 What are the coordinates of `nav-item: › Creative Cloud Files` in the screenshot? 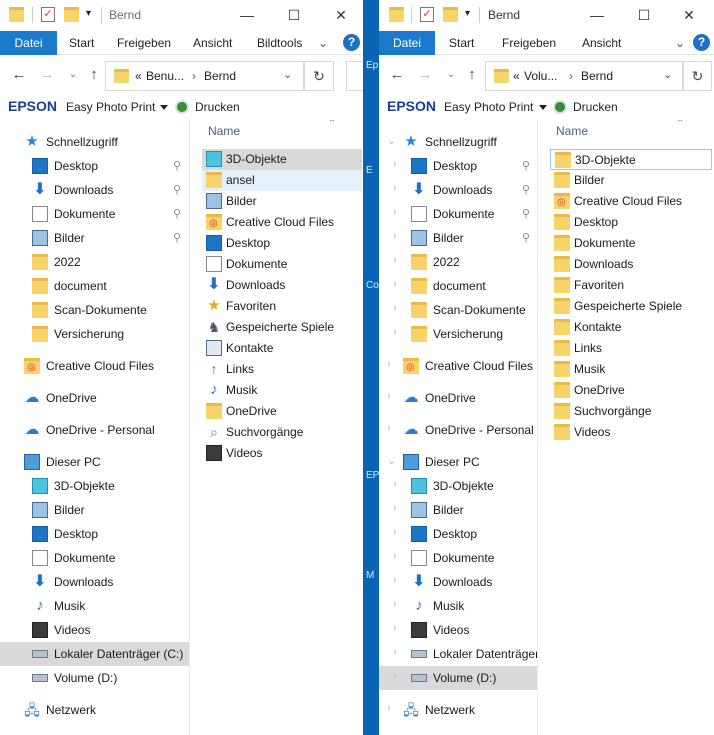 It's located at (458, 366).